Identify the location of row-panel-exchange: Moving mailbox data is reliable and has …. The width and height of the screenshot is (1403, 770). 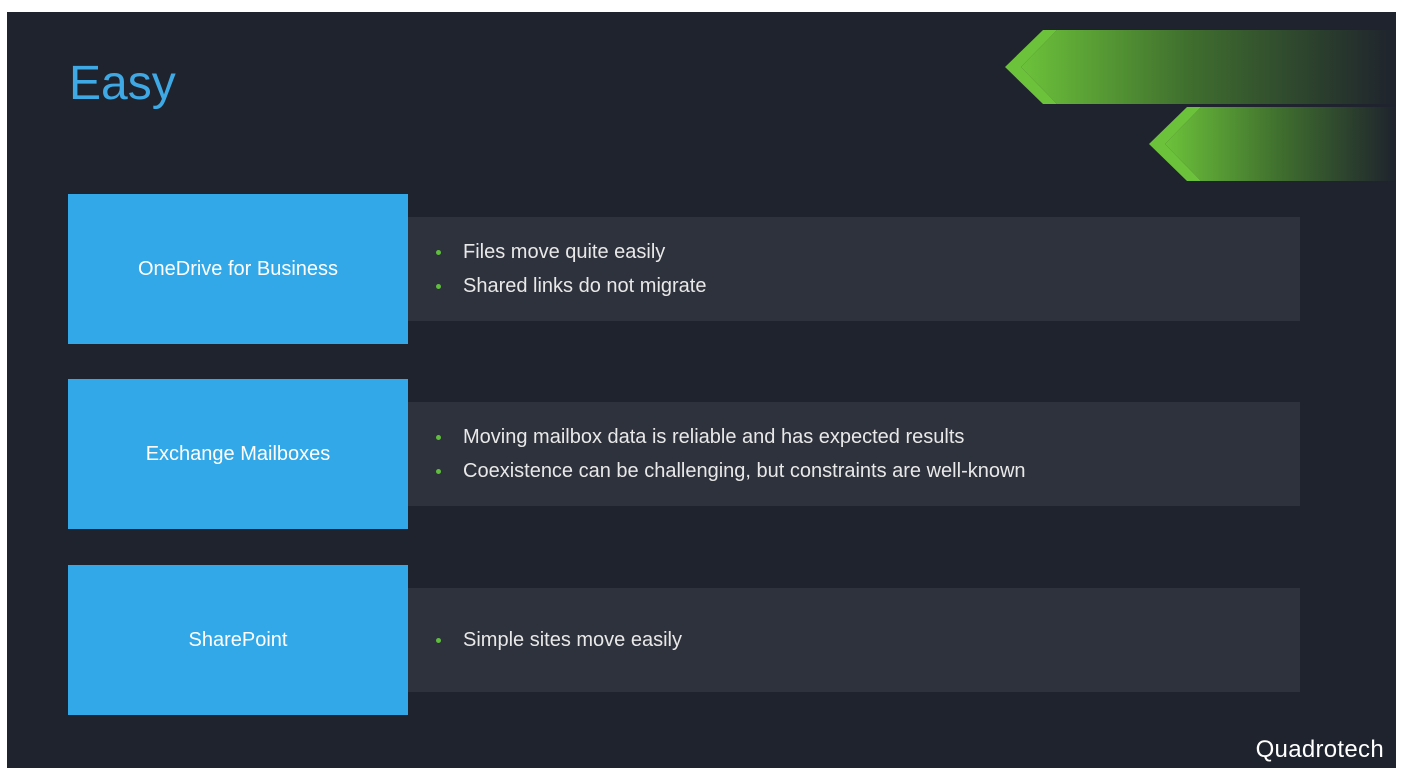
(854, 454).